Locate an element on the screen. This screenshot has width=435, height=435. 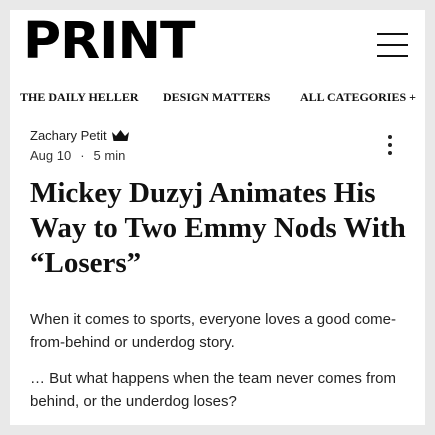
nav-item-daily-heller: THE DAILY HELLER is located at coordinates (79, 97).